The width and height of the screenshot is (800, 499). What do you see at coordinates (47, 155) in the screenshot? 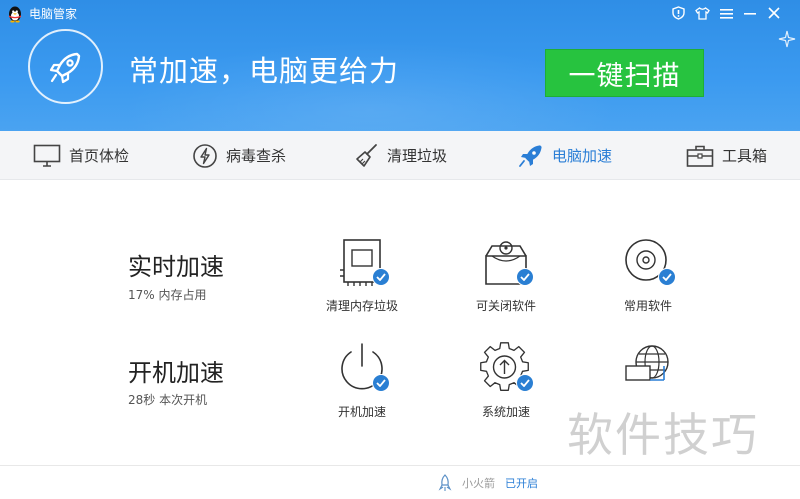
I see `monitor-icon` at bounding box center [47, 155].